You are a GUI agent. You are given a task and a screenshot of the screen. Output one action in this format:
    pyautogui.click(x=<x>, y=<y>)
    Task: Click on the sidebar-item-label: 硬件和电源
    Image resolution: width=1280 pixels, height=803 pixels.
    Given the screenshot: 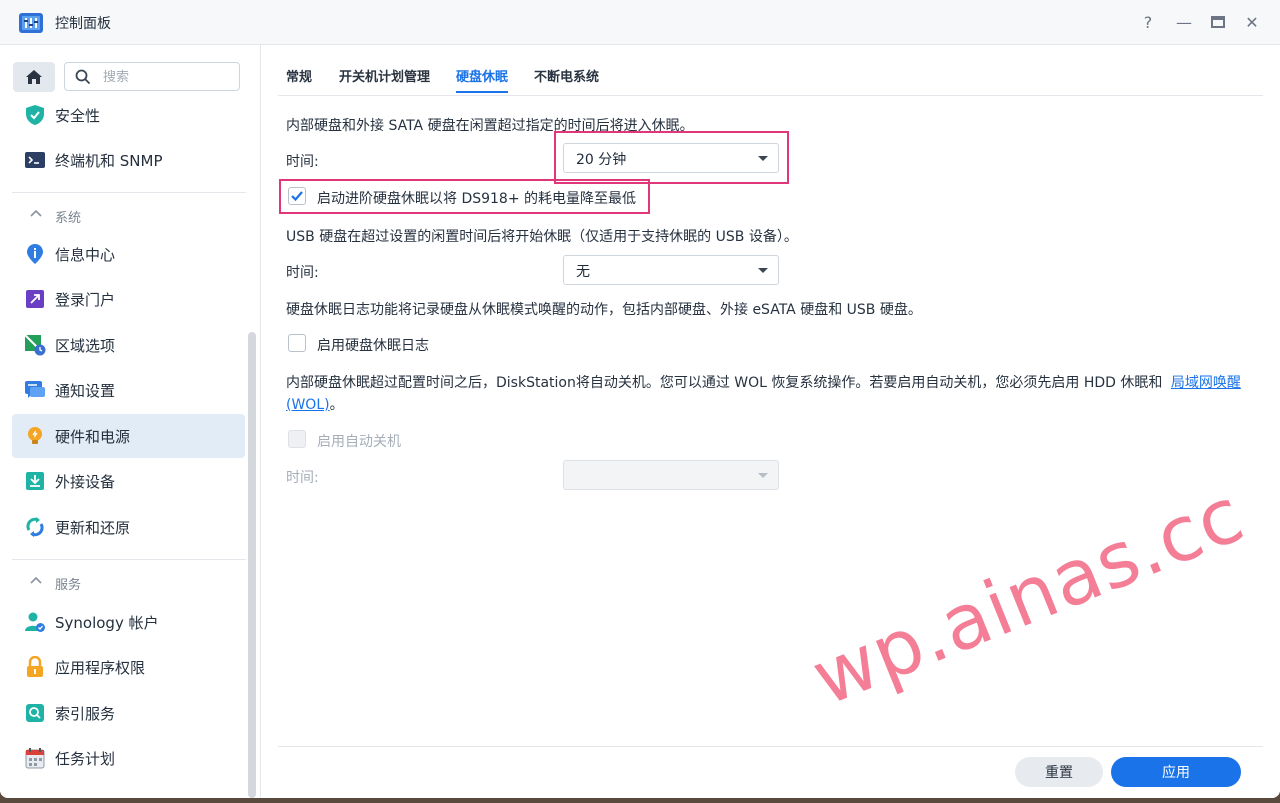 What is the action you would take?
    pyautogui.click(x=93, y=437)
    